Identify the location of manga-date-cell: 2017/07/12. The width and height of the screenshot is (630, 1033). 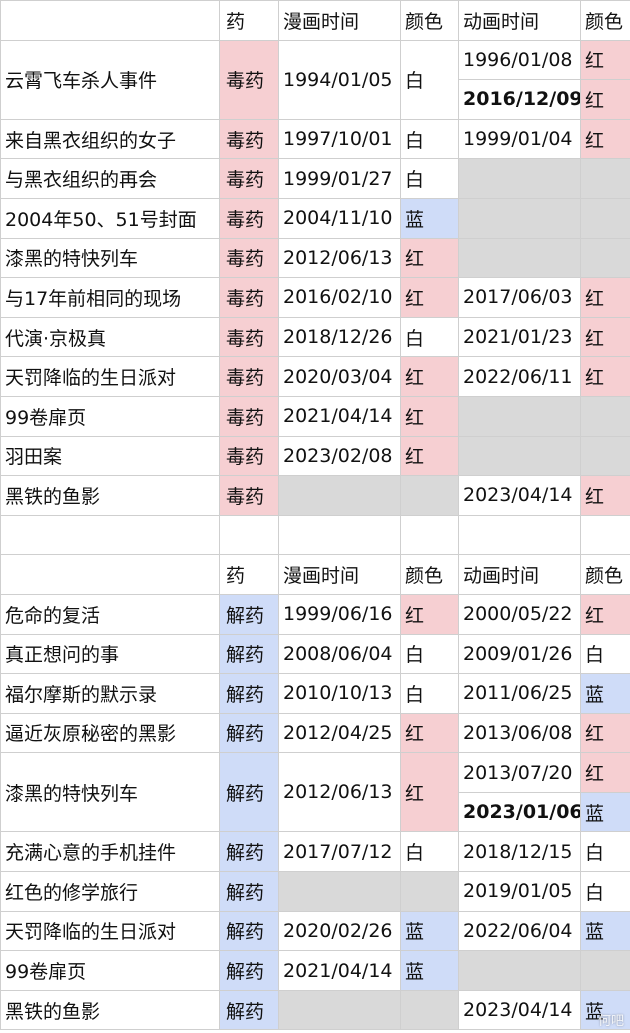
(339, 852).